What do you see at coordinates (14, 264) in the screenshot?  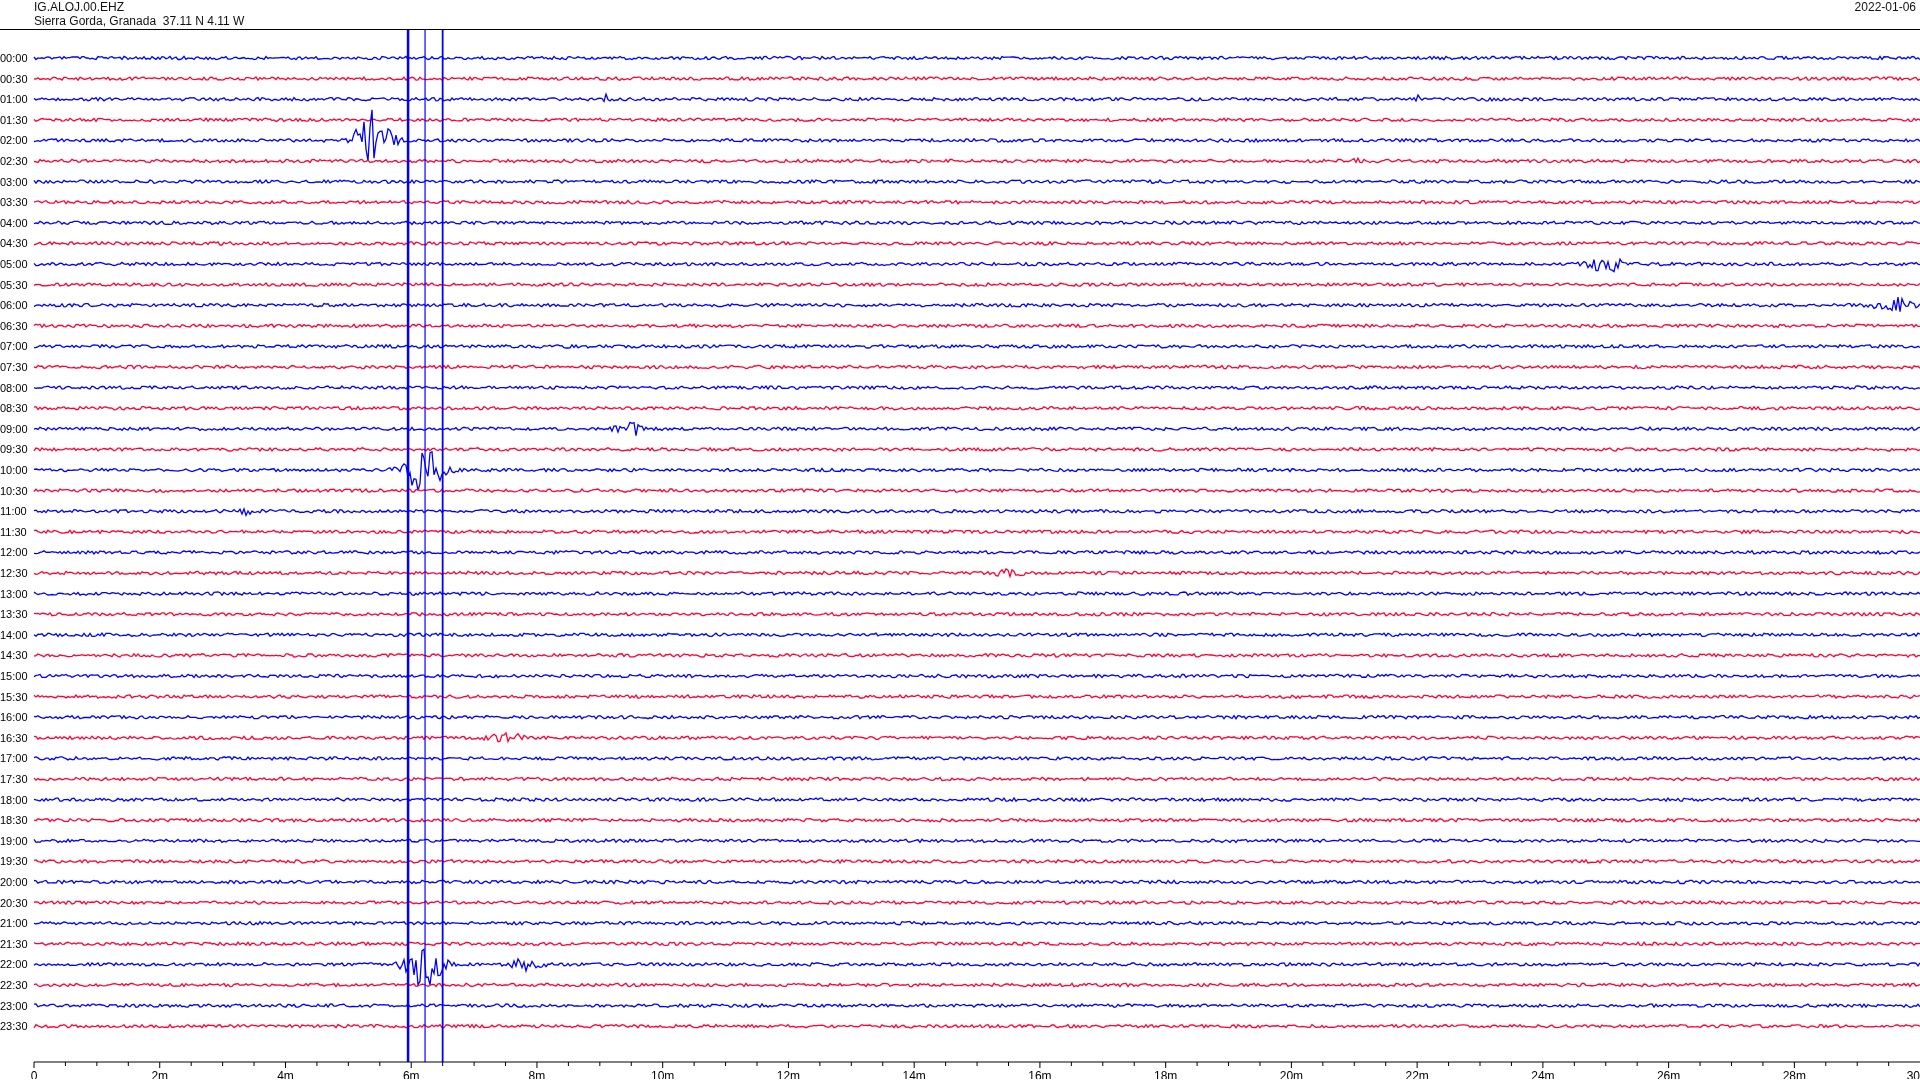 I see `hour-label: 05:00` at bounding box center [14, 264].